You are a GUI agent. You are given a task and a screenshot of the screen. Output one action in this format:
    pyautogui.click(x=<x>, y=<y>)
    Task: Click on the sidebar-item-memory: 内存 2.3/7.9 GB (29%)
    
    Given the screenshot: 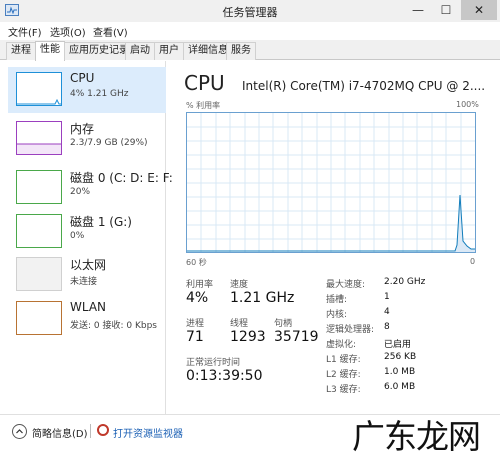 What is the action you would take?
    pyautogui.click(x=87, y=139)
    